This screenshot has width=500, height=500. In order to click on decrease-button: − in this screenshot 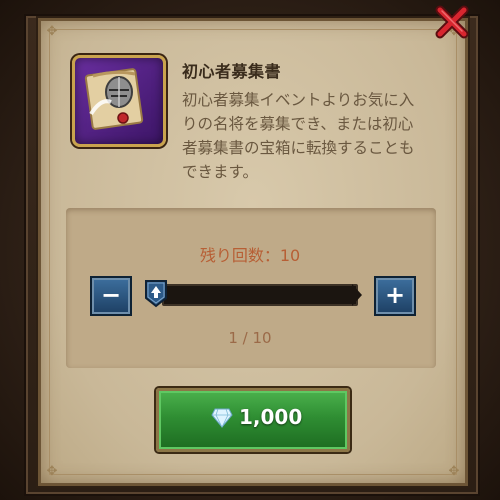, I will do `click(111, 296)`.